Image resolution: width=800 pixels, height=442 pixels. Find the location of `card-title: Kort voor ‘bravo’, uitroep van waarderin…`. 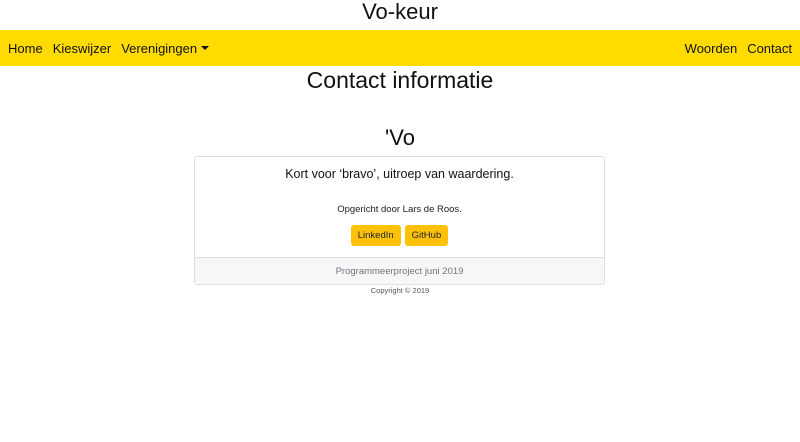

card-title: Kort voor ‘bravo’, uitroep van waarderin… is located at coordinates (399, 174).